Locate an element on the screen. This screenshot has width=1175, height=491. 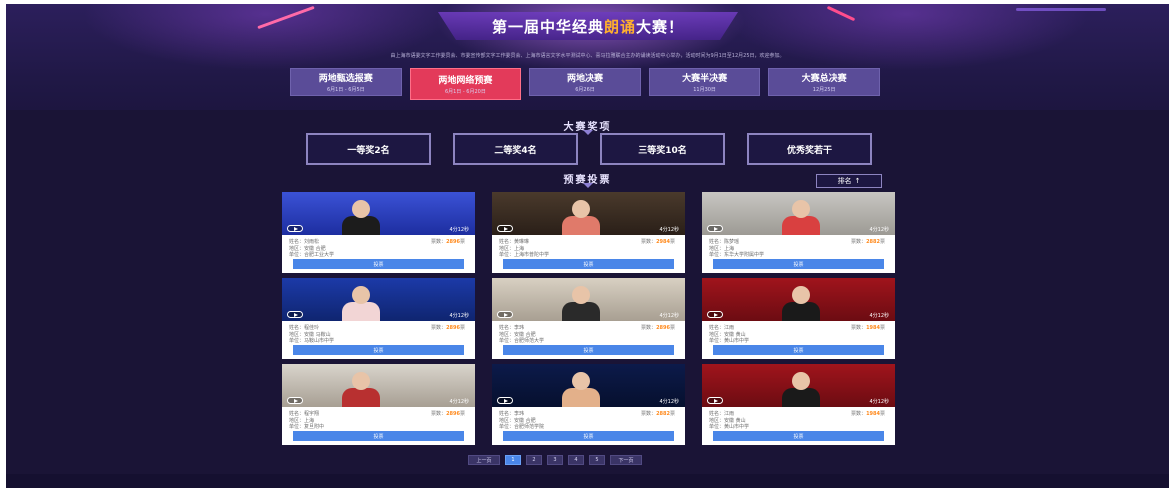
stage-date: 12月25日 is located at coordinates (824, 90).